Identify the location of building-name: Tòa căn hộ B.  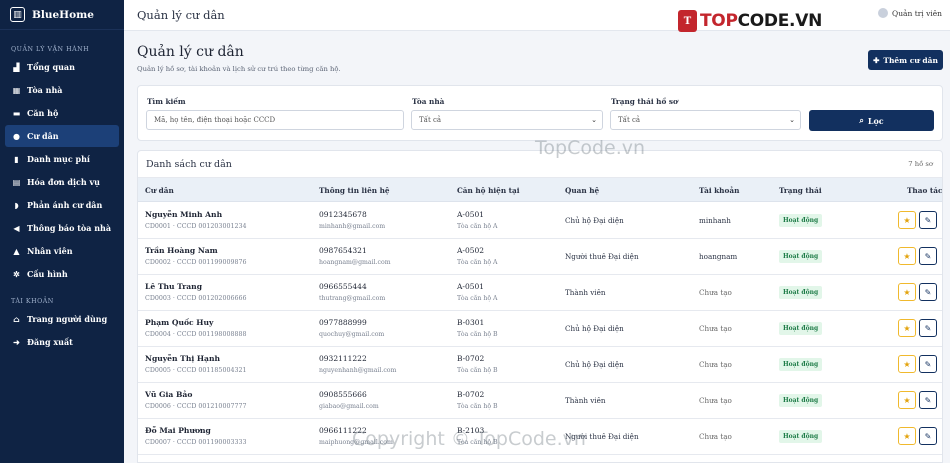
(477, 334).